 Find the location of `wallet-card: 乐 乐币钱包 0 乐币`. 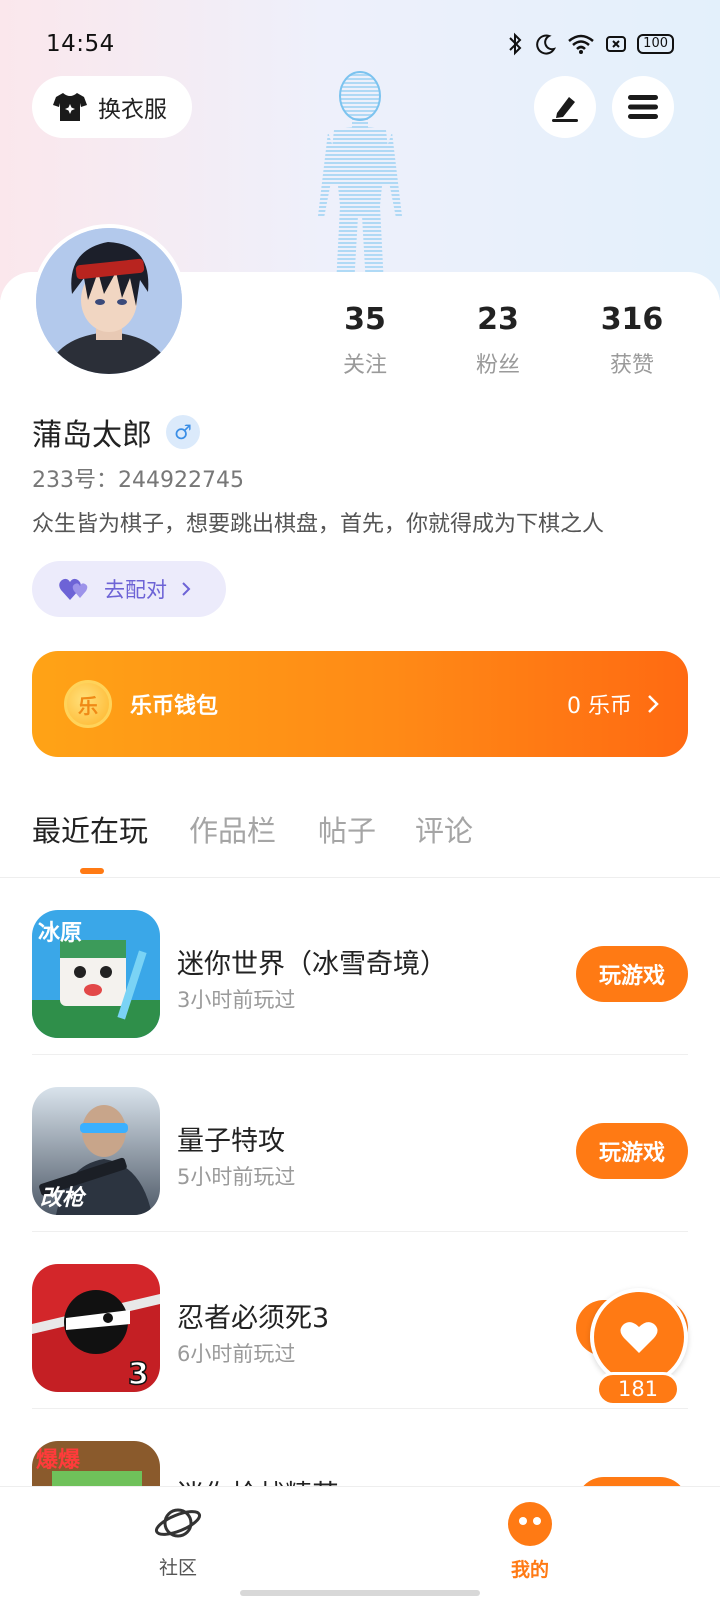

wallet-card: 乐 乐币钱包 0 乐币 is located at coordinates (360, 704).